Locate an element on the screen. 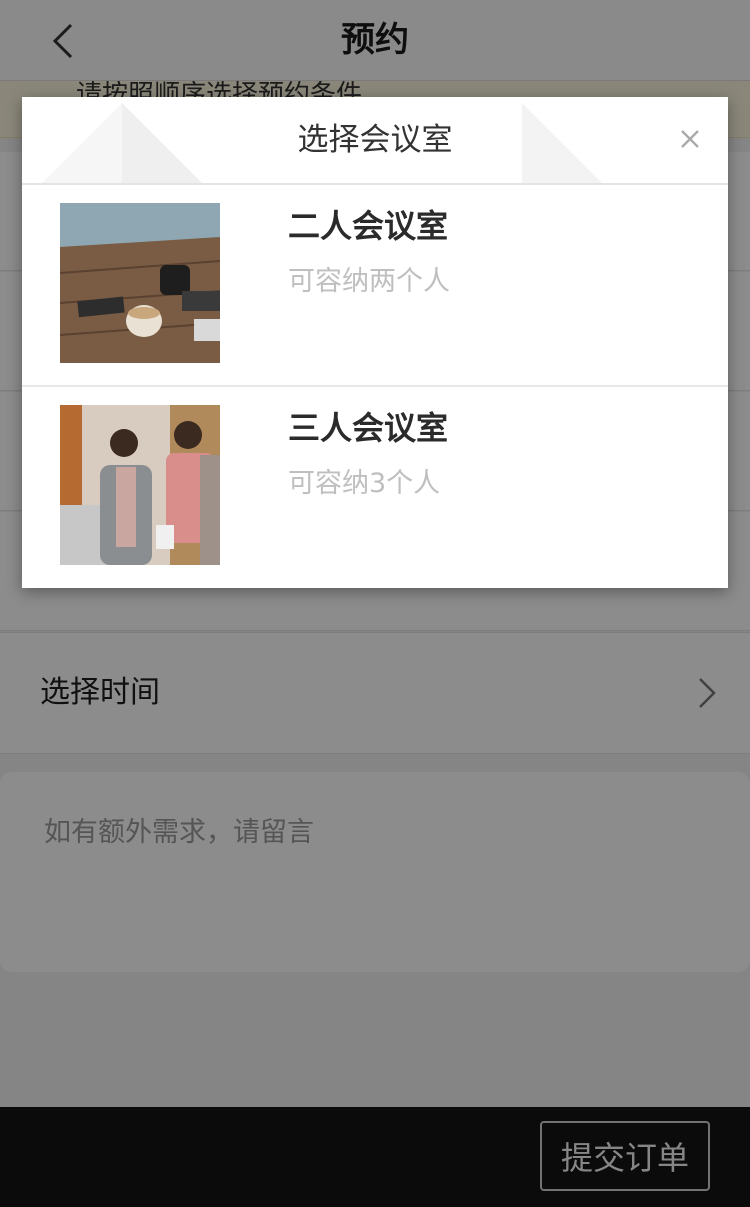 Image resolution: width=750 pixels, height=1207 pixels. room-name: 三人会议室 is located at coordinates (368, 428).